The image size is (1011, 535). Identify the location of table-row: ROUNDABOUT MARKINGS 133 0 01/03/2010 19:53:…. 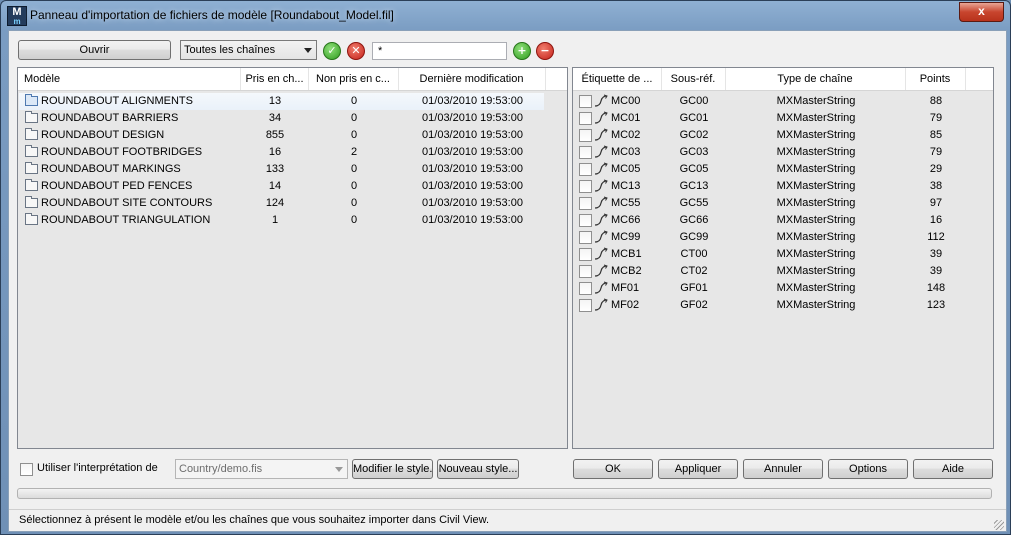
(281, 169).